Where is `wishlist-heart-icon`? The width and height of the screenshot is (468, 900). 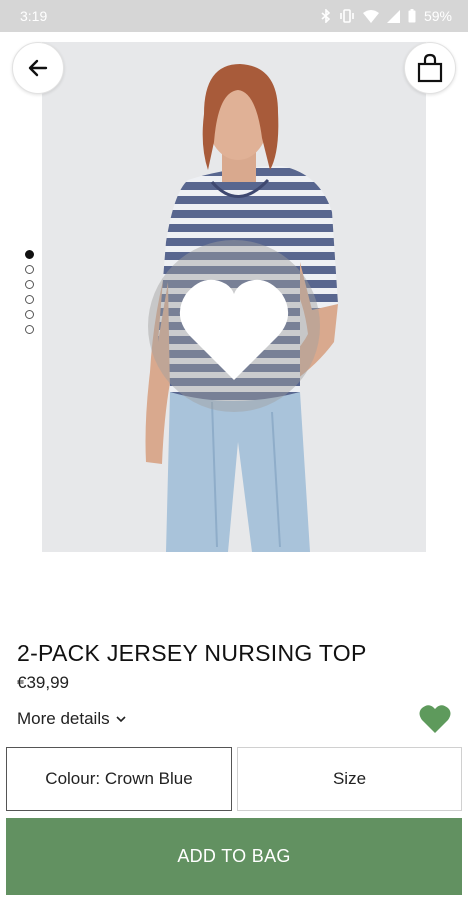 wishlist-heart-icon is located at coordinates (435, 719).